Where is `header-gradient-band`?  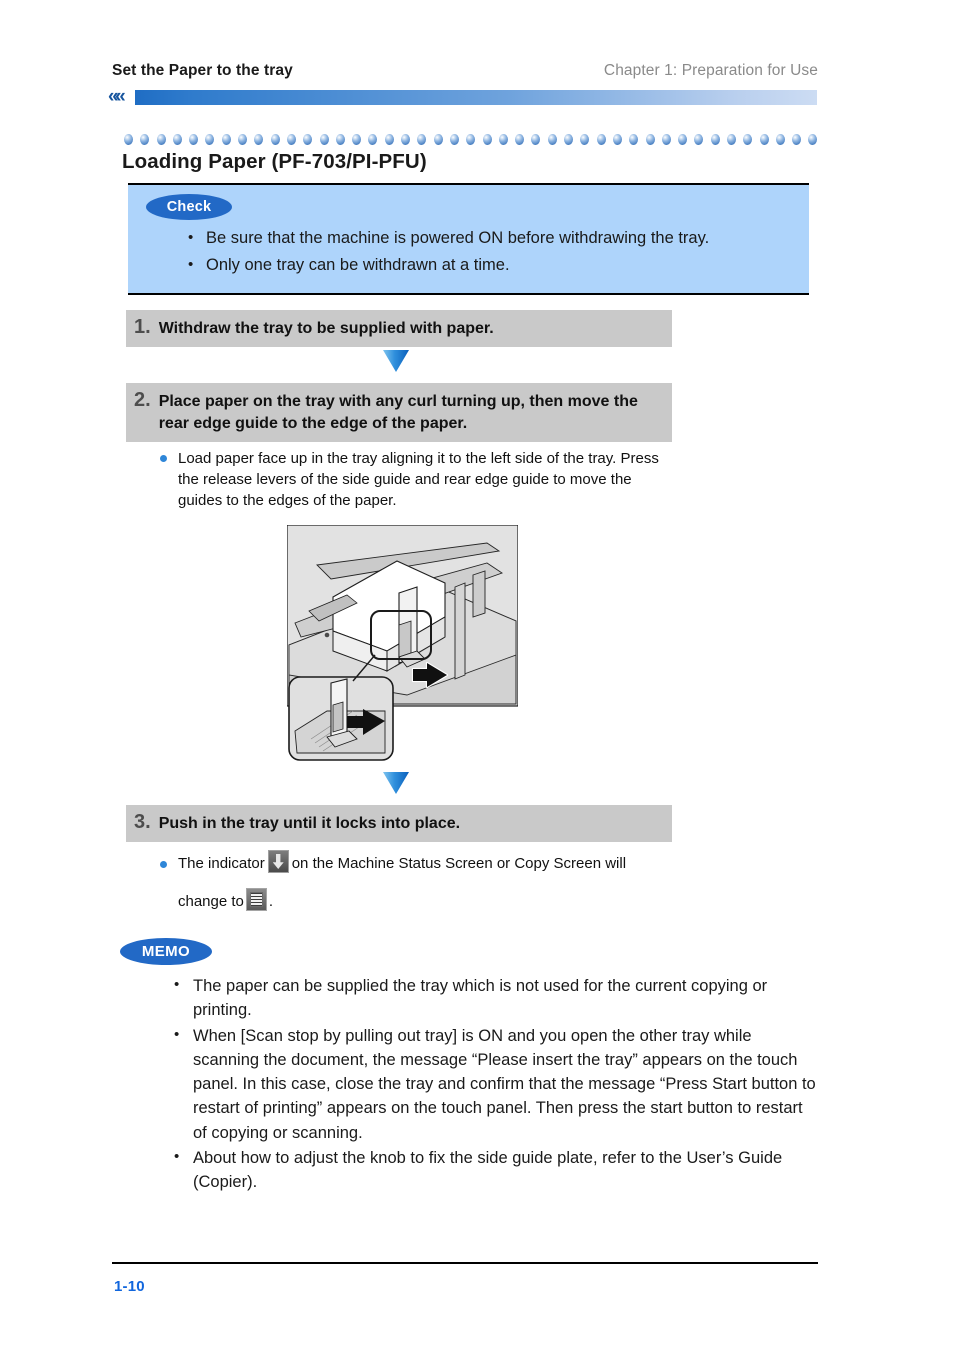 header-gradient-band is located at coordinates (476, 97).